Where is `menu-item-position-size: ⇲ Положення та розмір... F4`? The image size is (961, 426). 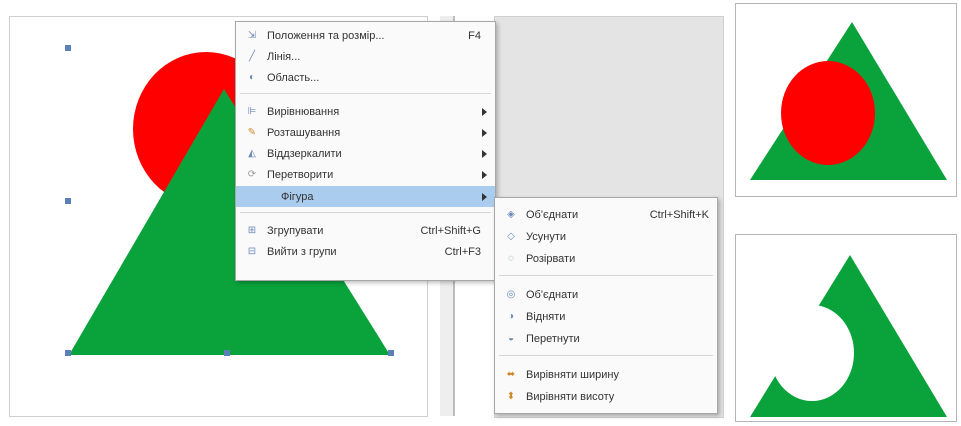 menu-item-position-size: ⇲ Положення та розмір... F4 is located at coordinates (365, 35).